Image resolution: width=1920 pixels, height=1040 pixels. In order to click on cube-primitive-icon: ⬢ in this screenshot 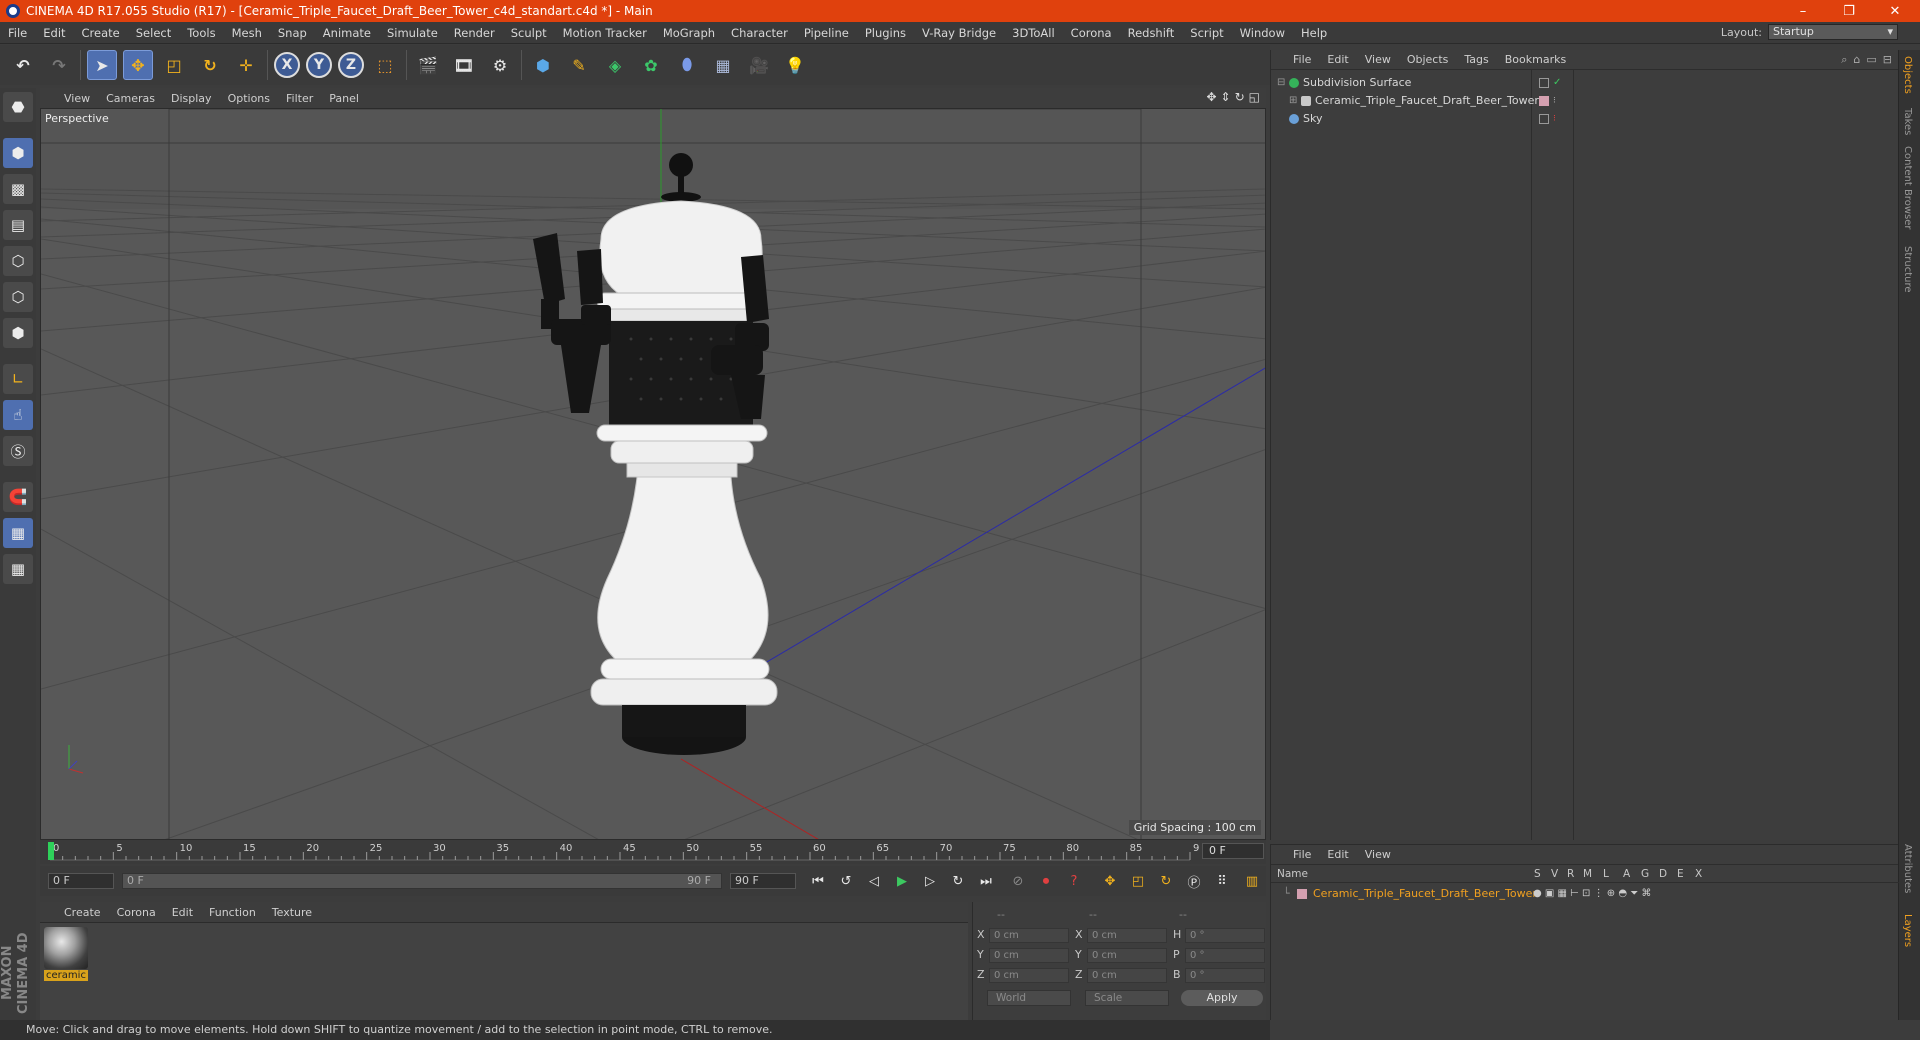, I will do `click(543, 65)`.